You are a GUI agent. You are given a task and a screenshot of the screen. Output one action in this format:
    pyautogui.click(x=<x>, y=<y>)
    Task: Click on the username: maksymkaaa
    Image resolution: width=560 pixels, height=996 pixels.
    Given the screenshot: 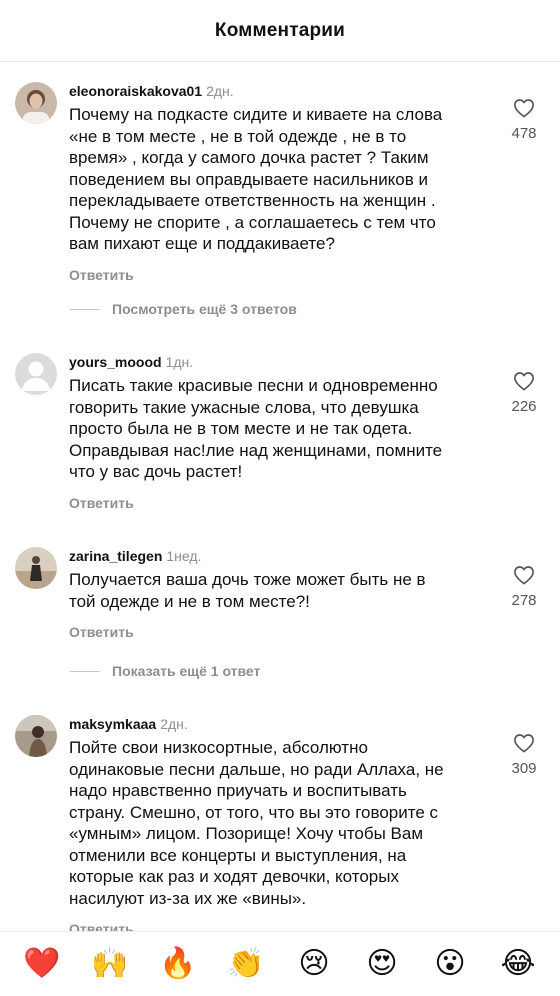 What is the action you would take?
    pyautogui.click(x=112, y=724)
    